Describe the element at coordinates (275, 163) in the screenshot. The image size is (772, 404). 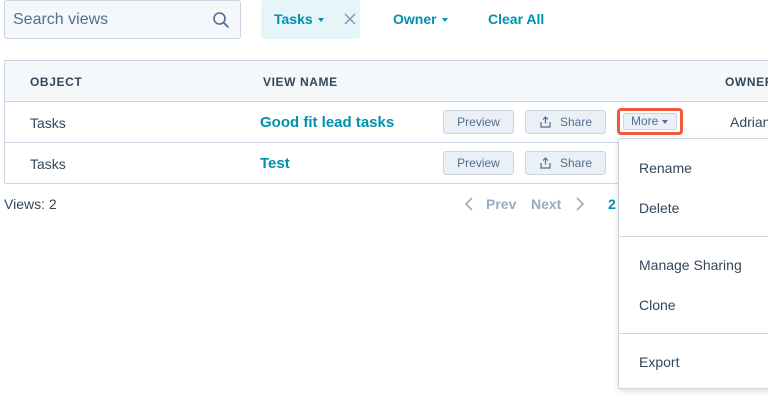
I see `view-name-link: Test` at that location.